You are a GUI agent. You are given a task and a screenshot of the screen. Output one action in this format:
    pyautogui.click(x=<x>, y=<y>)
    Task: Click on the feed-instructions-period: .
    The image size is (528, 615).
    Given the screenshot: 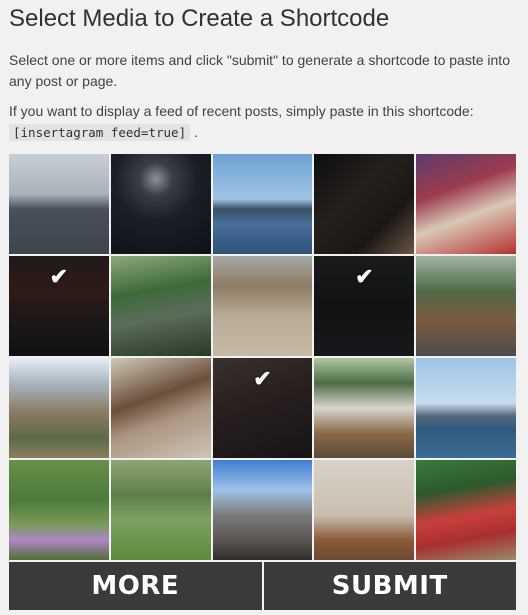 What is the action you would take?
    pyautogui.click(x=195, y=132)
    